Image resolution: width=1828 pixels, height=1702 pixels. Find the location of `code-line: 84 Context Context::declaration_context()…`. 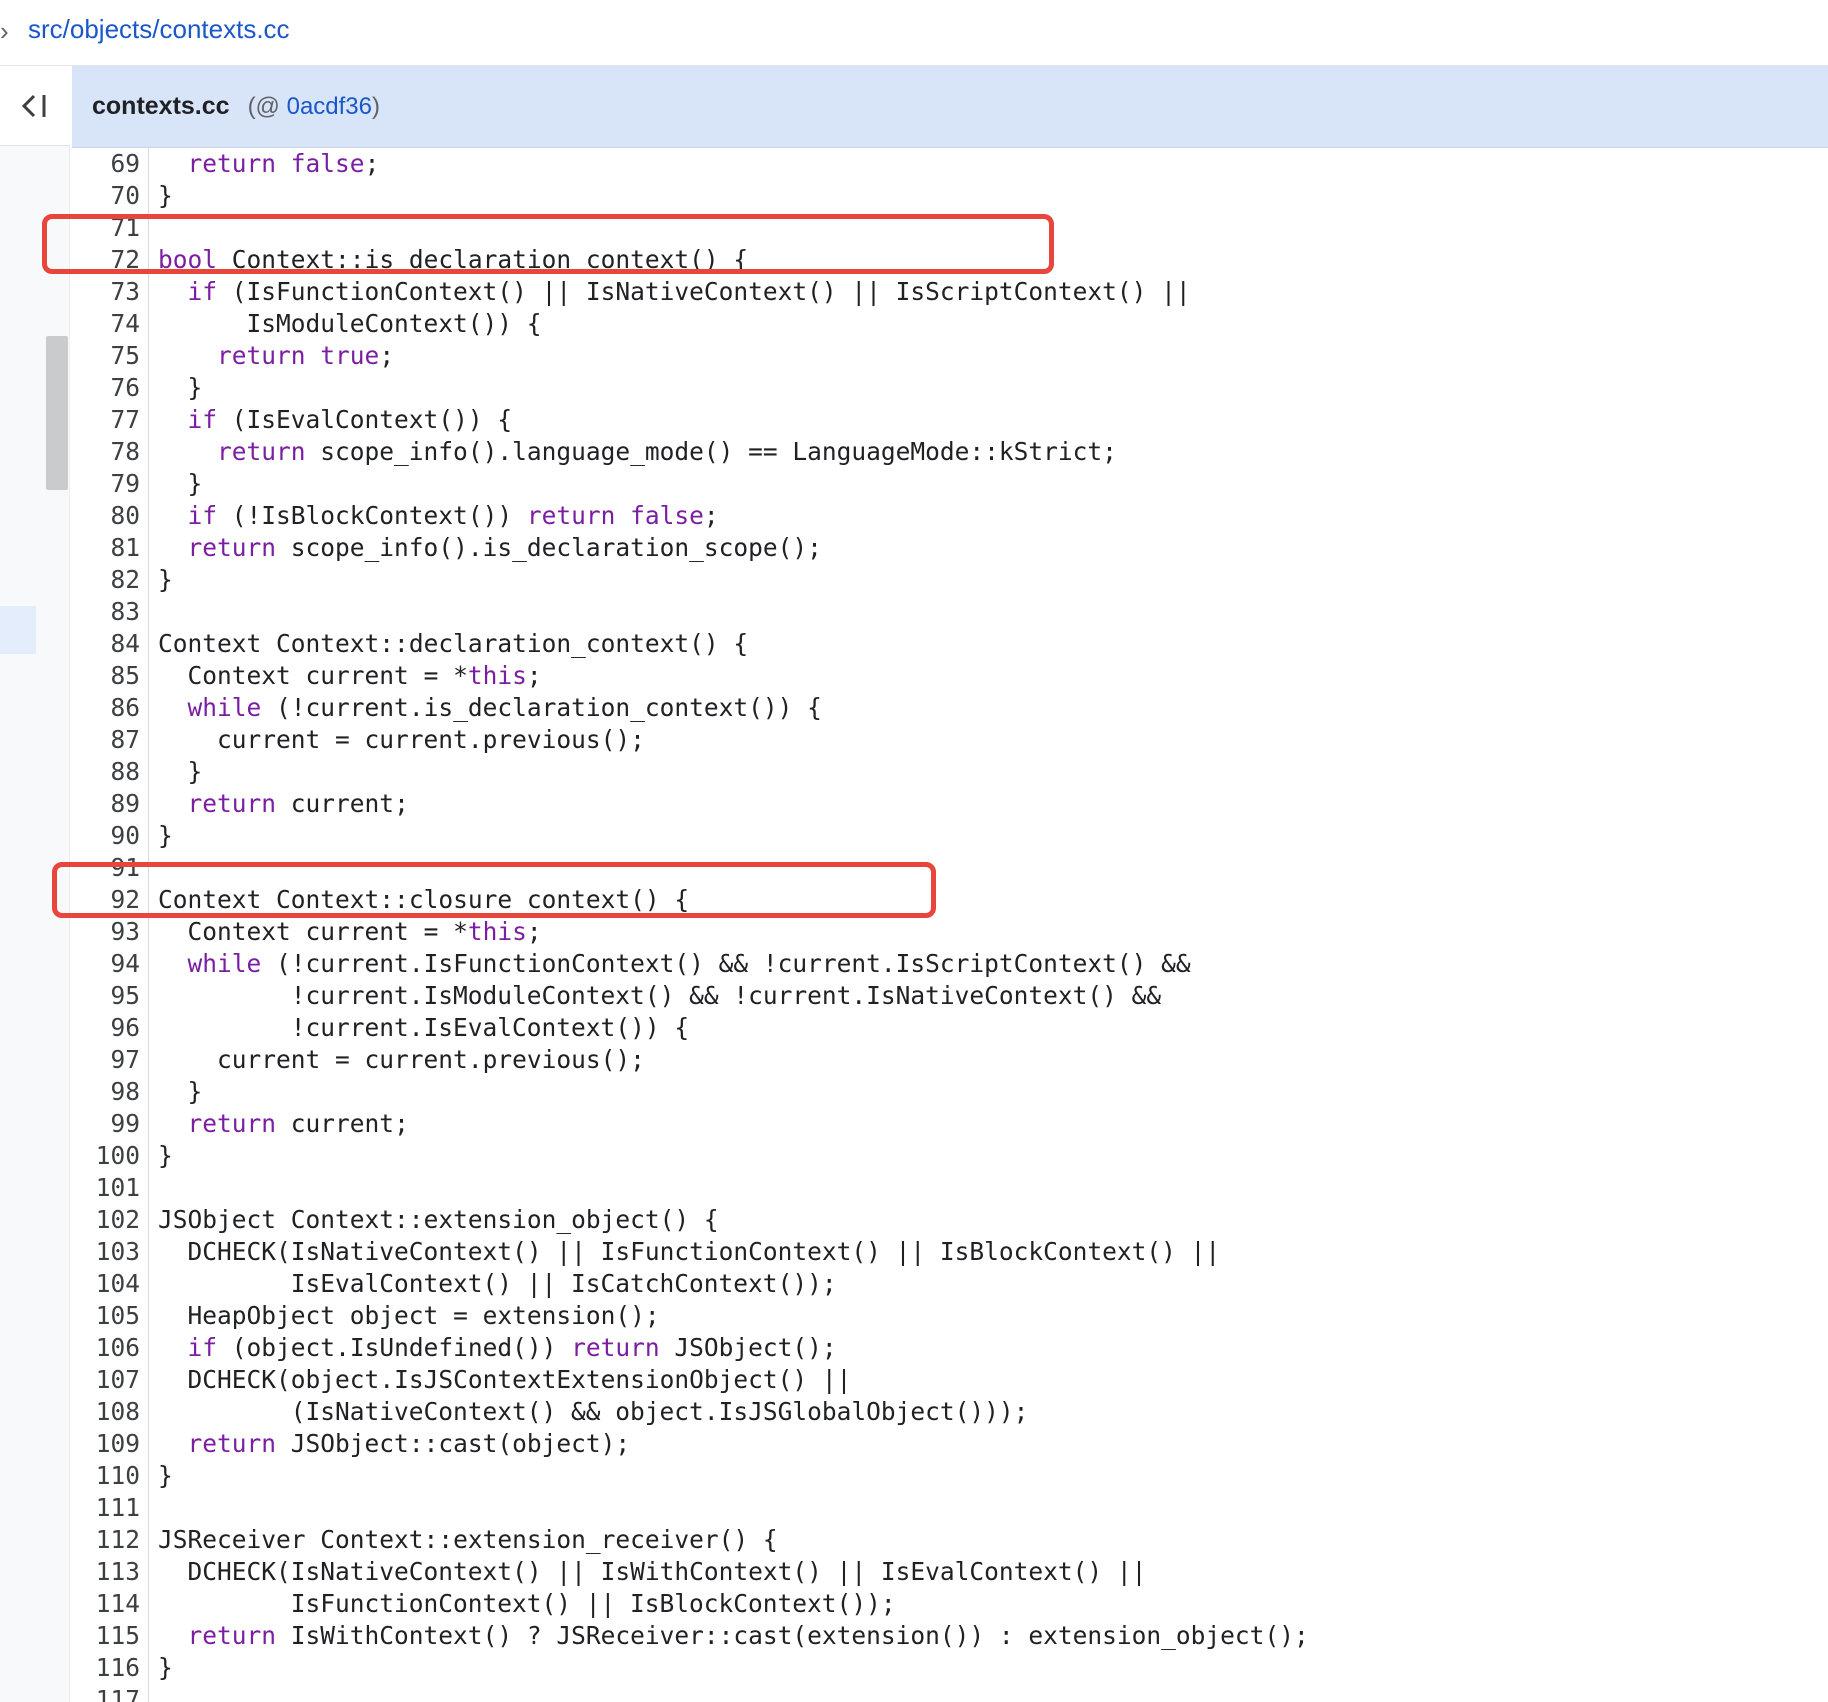

code-line: 84 Context Context::declaration_context()… is located at coordinates (951, 644).